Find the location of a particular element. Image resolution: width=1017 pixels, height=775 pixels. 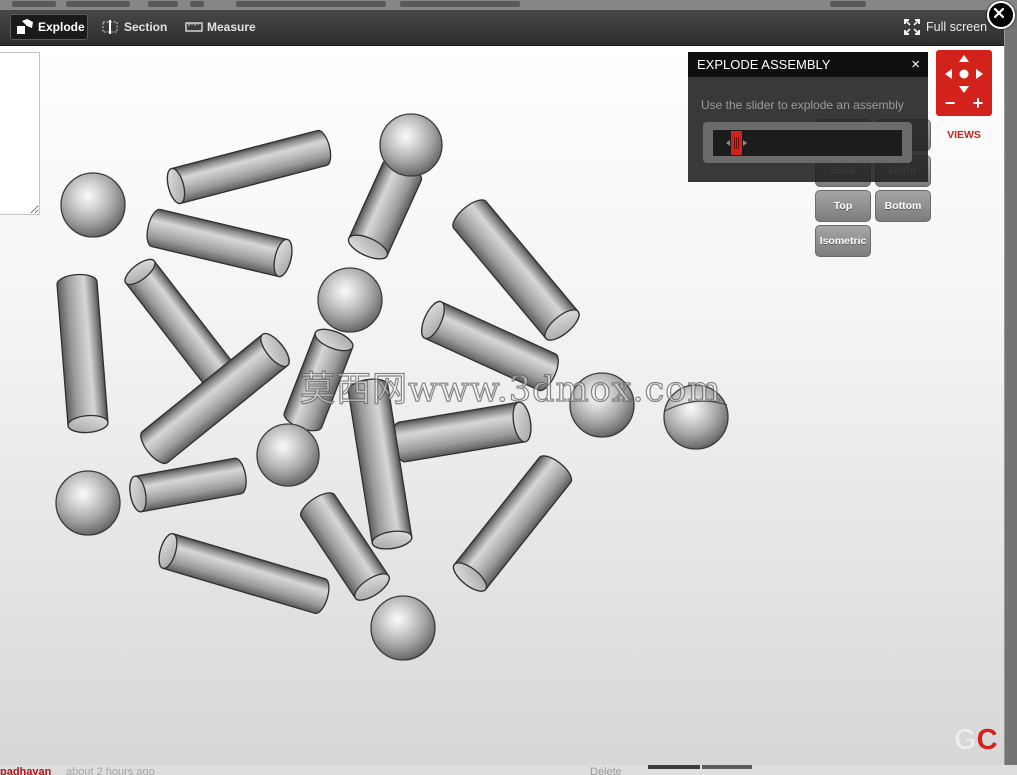

close-icon is located at coordinates (999, 13).